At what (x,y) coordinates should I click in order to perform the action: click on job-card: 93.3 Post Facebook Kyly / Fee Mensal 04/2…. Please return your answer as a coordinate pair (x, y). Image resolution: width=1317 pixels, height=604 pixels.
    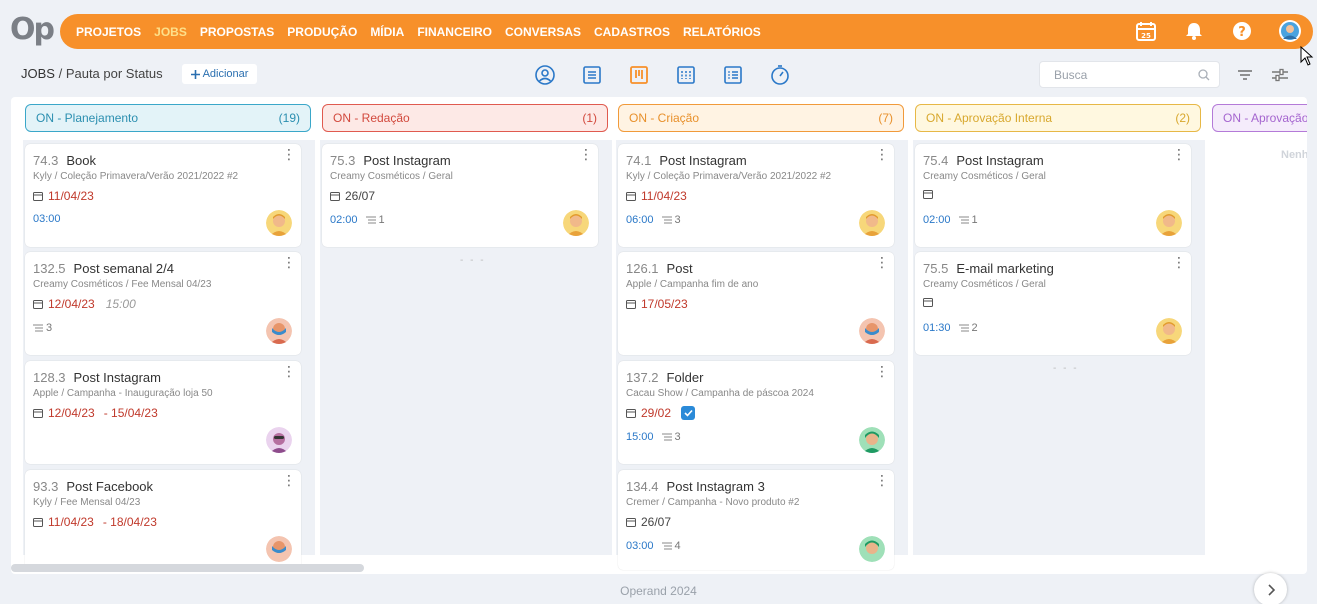
    Looking at the image, I should click on (163, 520).